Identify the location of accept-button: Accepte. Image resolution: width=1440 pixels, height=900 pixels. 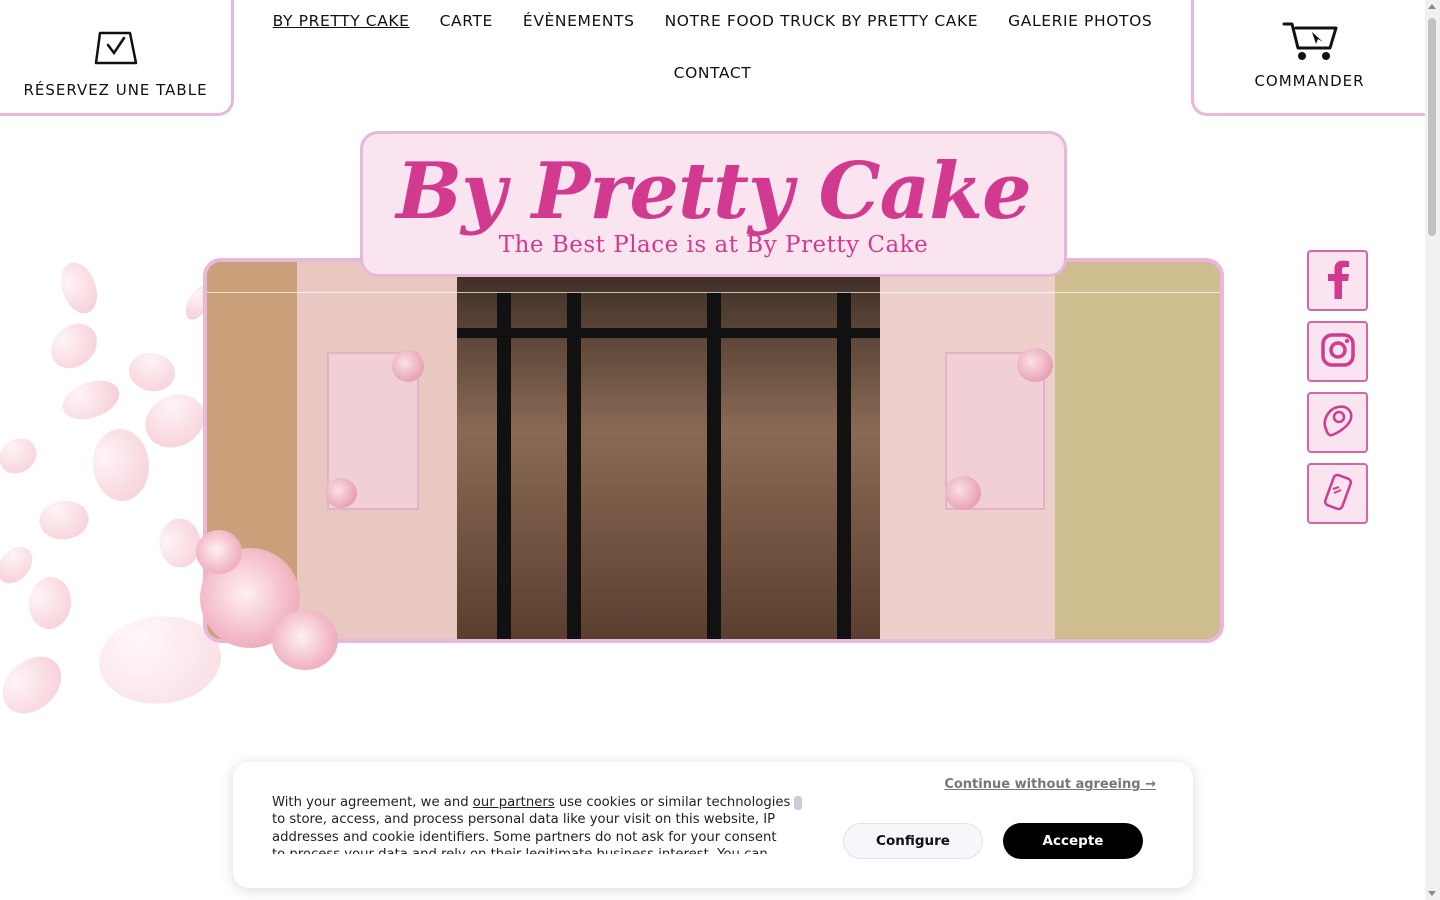
(1073, 841).